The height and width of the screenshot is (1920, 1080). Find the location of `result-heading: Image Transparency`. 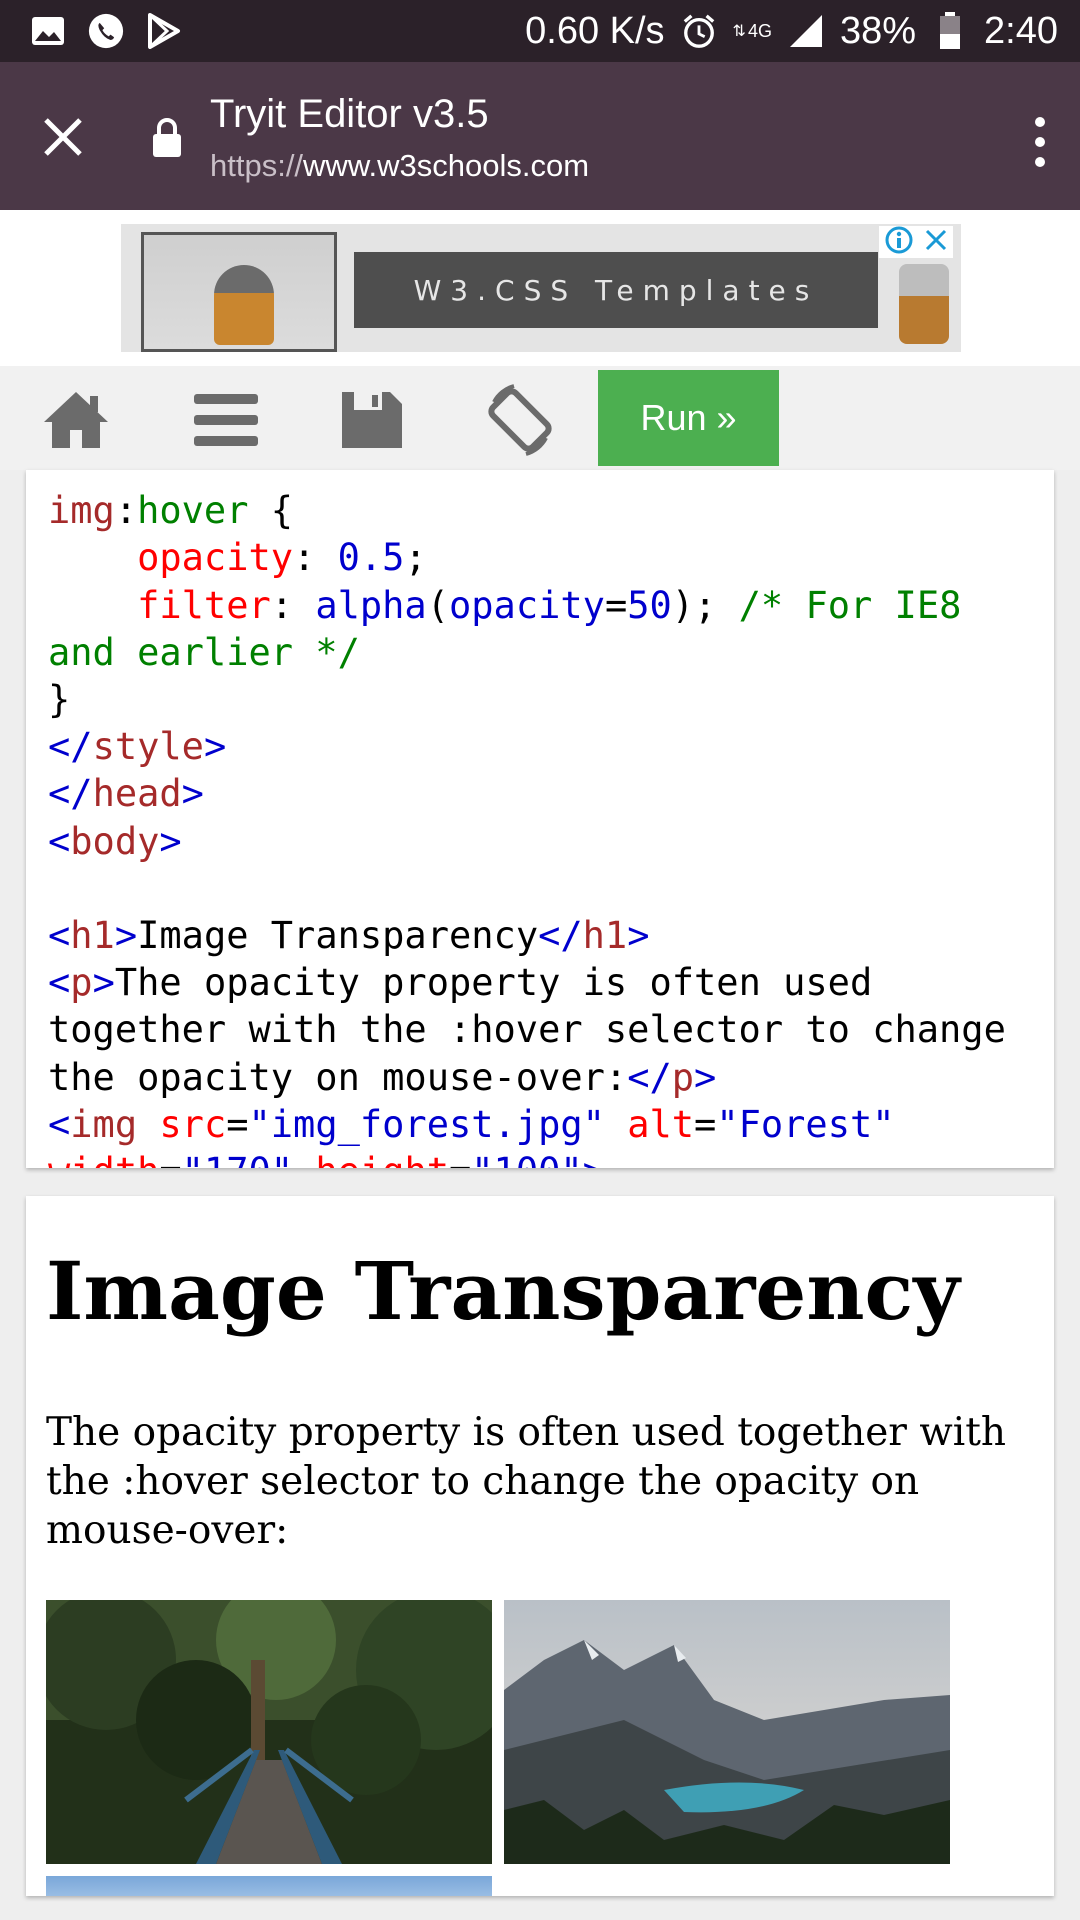

result-heading: Image Transparency is located at coordinates (503, 1291).